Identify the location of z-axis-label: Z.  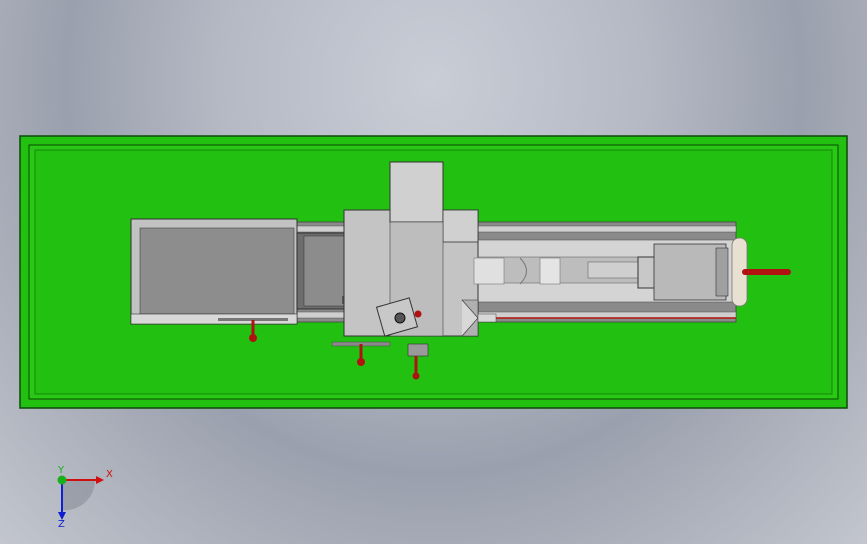
(61, 524).